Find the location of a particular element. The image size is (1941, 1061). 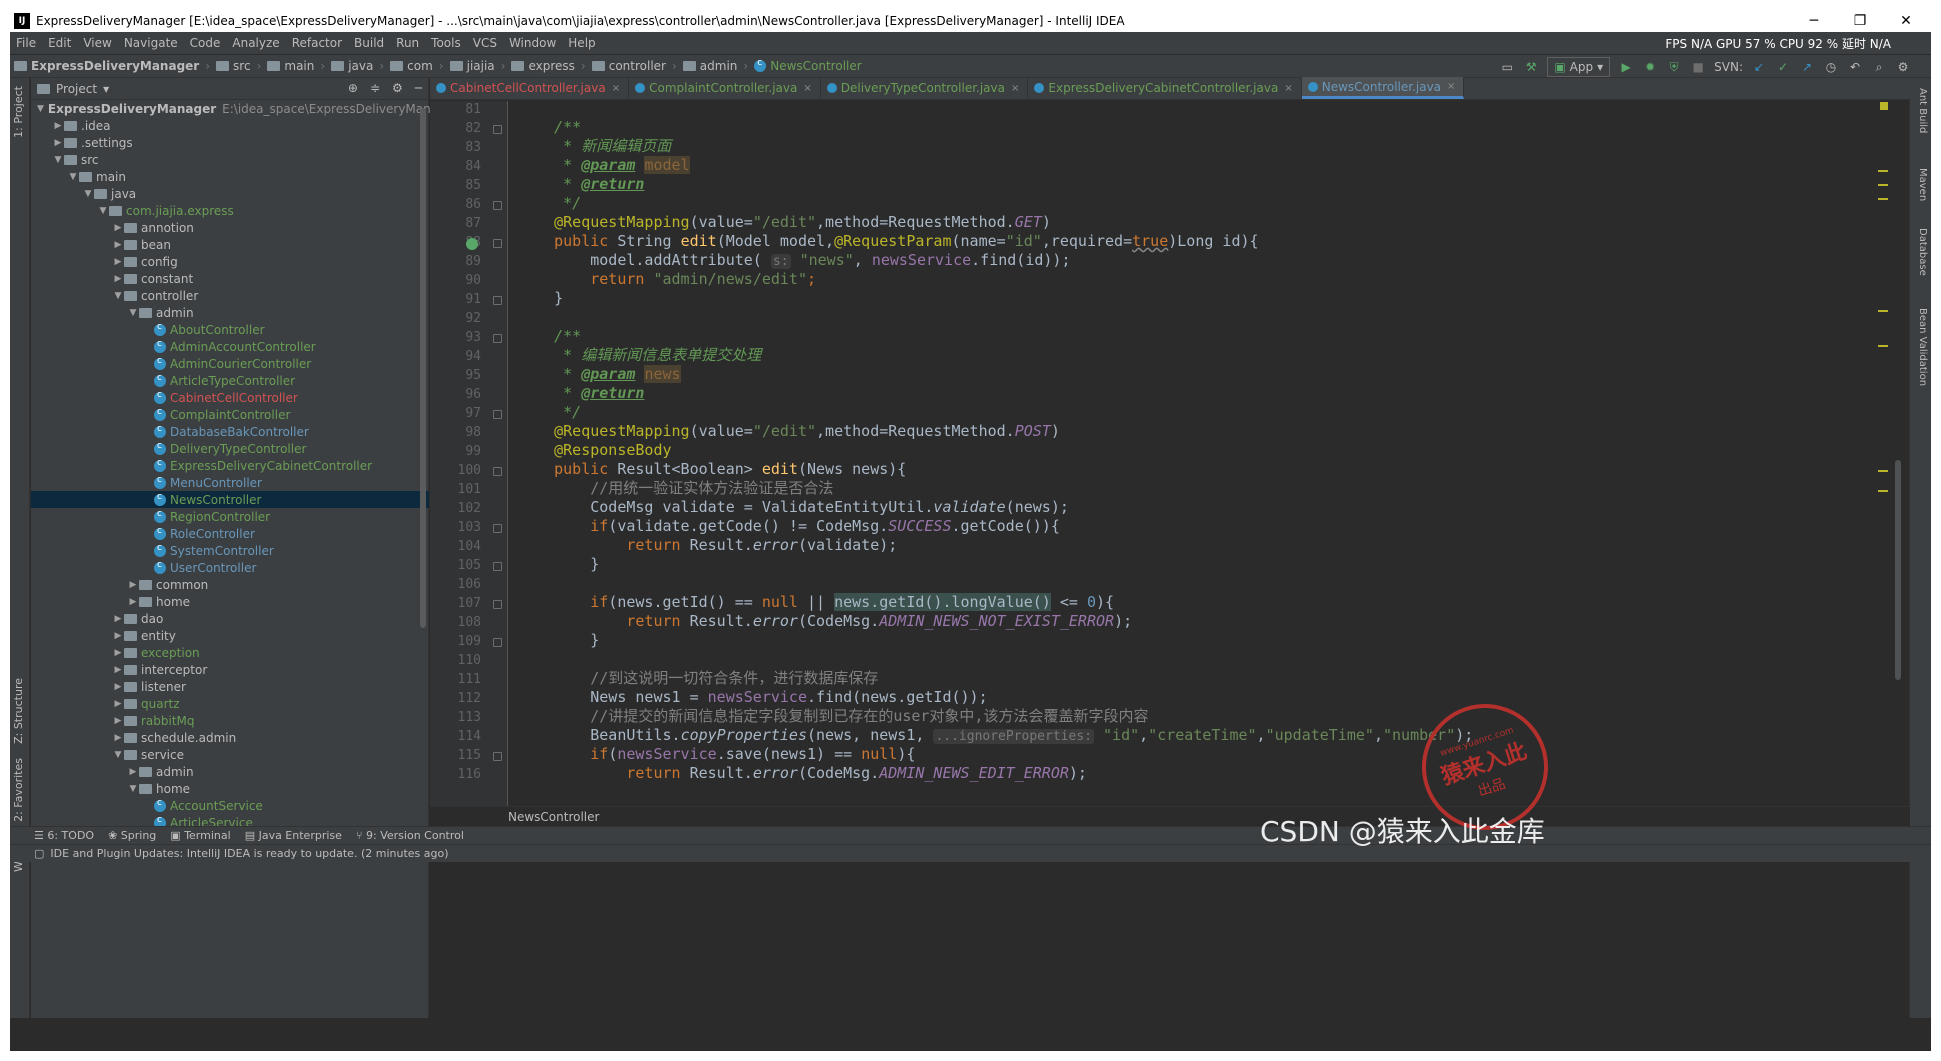

line-number: 97 is located at coordinates (473, 413).